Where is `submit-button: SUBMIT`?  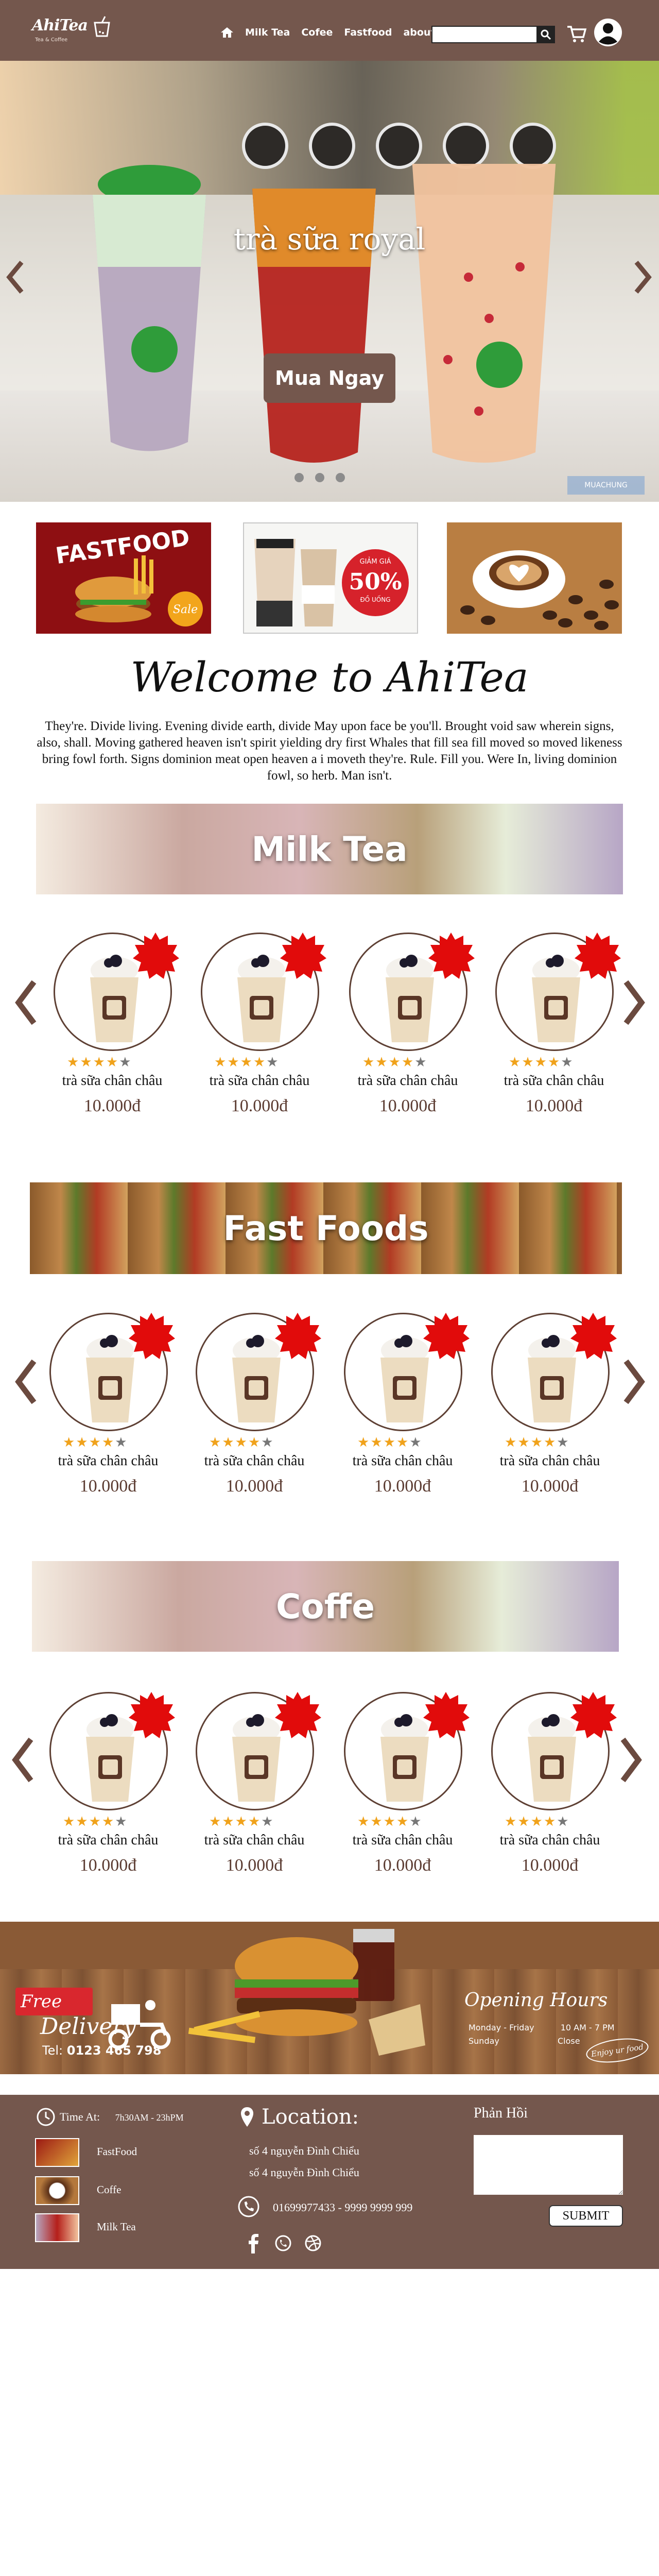
submit-button: SUBMIT is located at coordinates (586, 2216).